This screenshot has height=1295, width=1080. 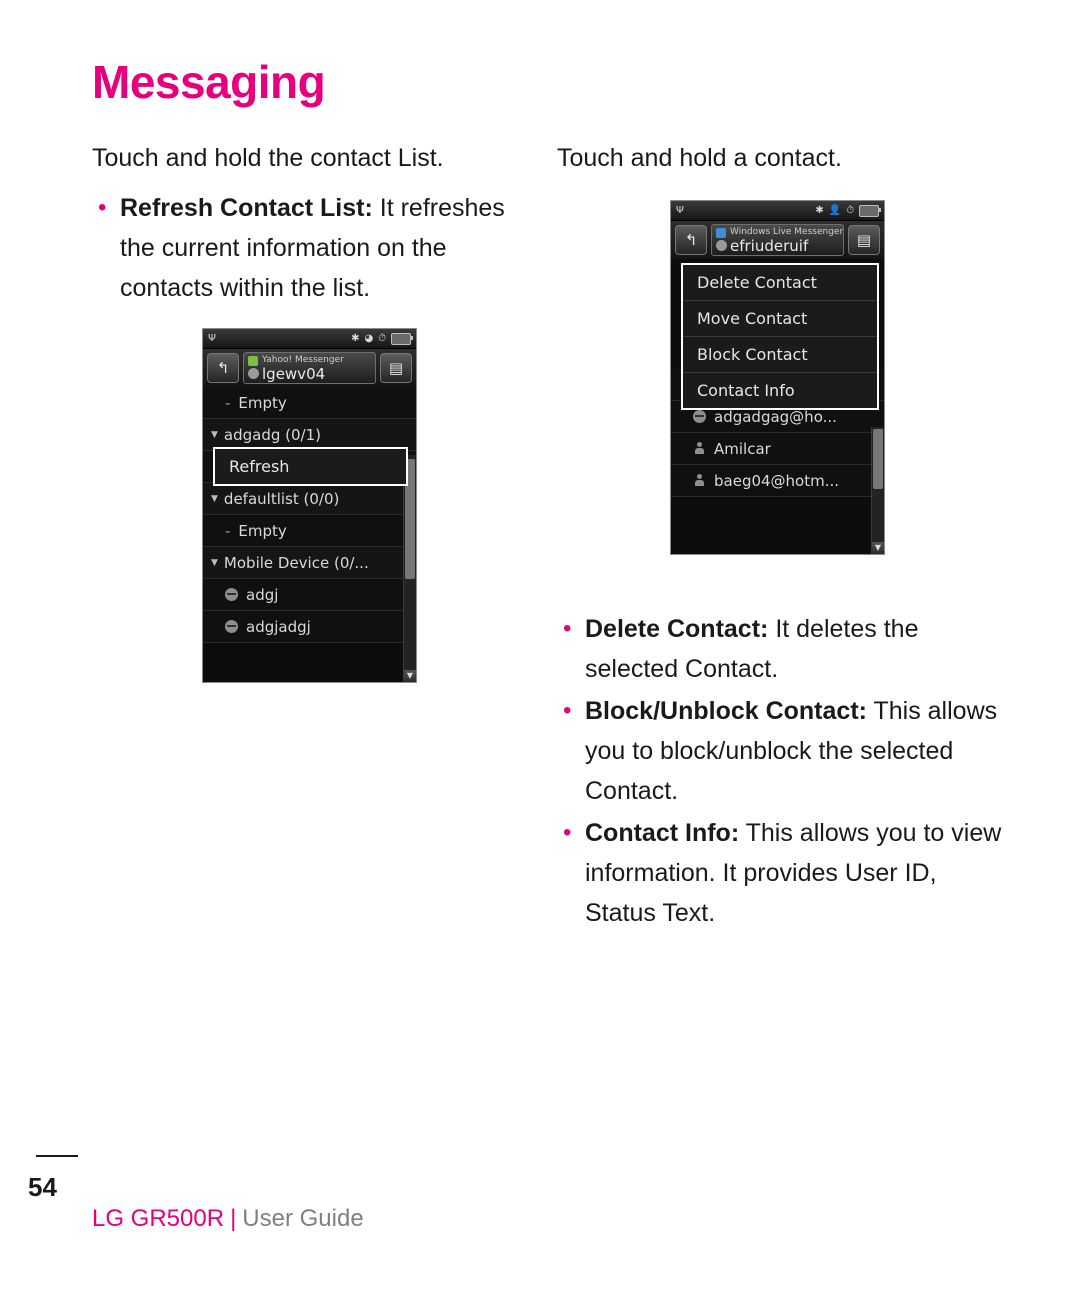 What do you see at coordinates (369, 338) in the screenshot?
I see `sound-icon: ◕` at bounding box center [369, 338].